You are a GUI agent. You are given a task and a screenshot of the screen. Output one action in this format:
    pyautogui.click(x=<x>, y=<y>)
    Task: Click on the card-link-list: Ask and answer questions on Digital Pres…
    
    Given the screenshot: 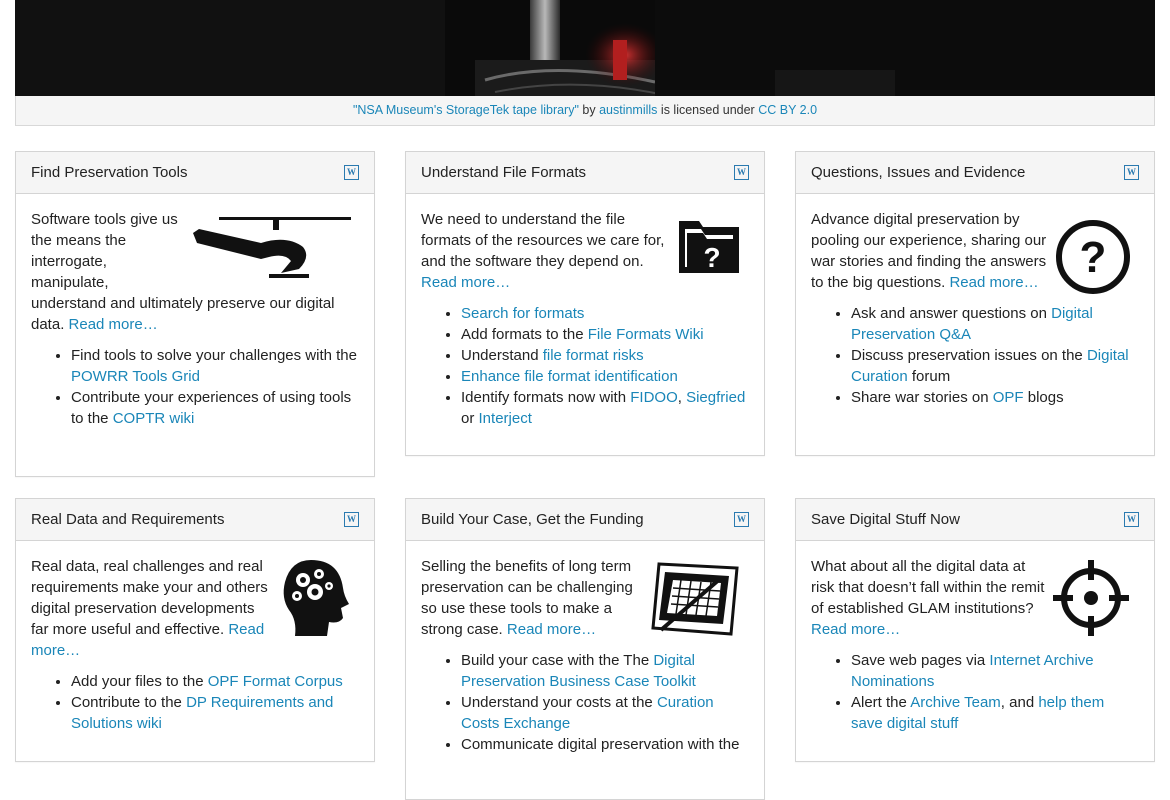 What is the action you would take?
    pyautogui.click(x=975, y=355)
    